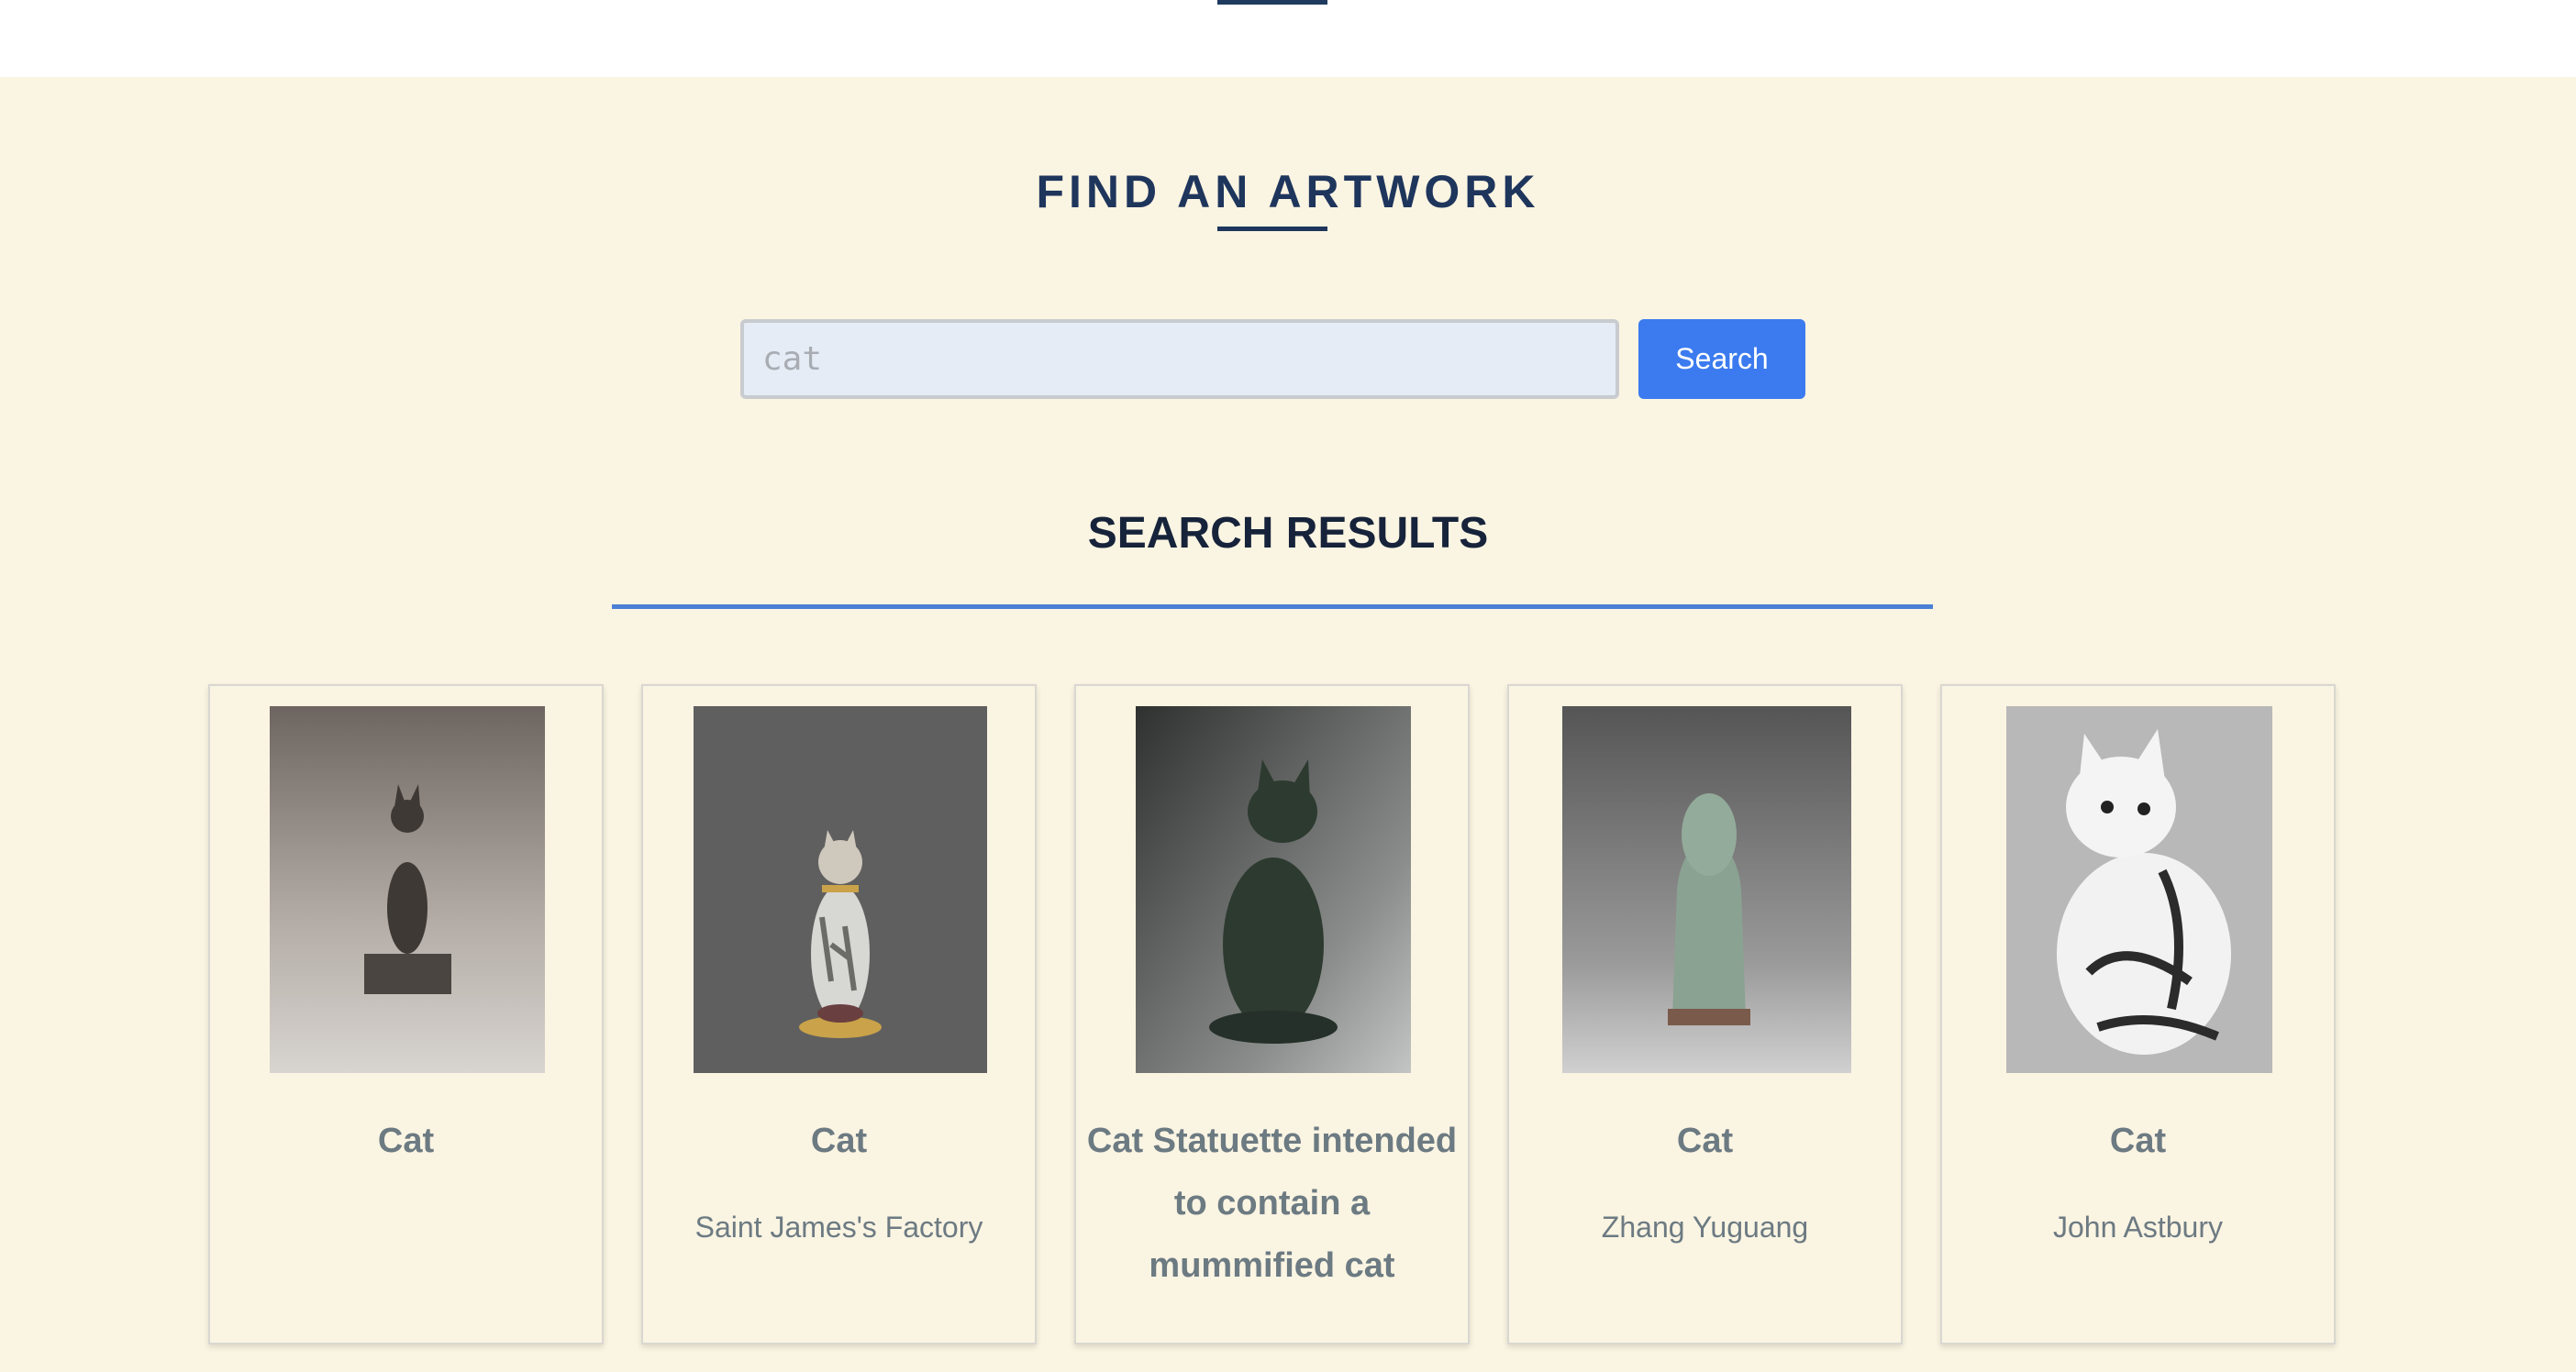 Image resolution: width=2576 pixels, height=1372 pixels. Describe the element at coordinates (838, 1227) in the screenshot. I see `artwork-artist: Saint James's Factory` at that location.